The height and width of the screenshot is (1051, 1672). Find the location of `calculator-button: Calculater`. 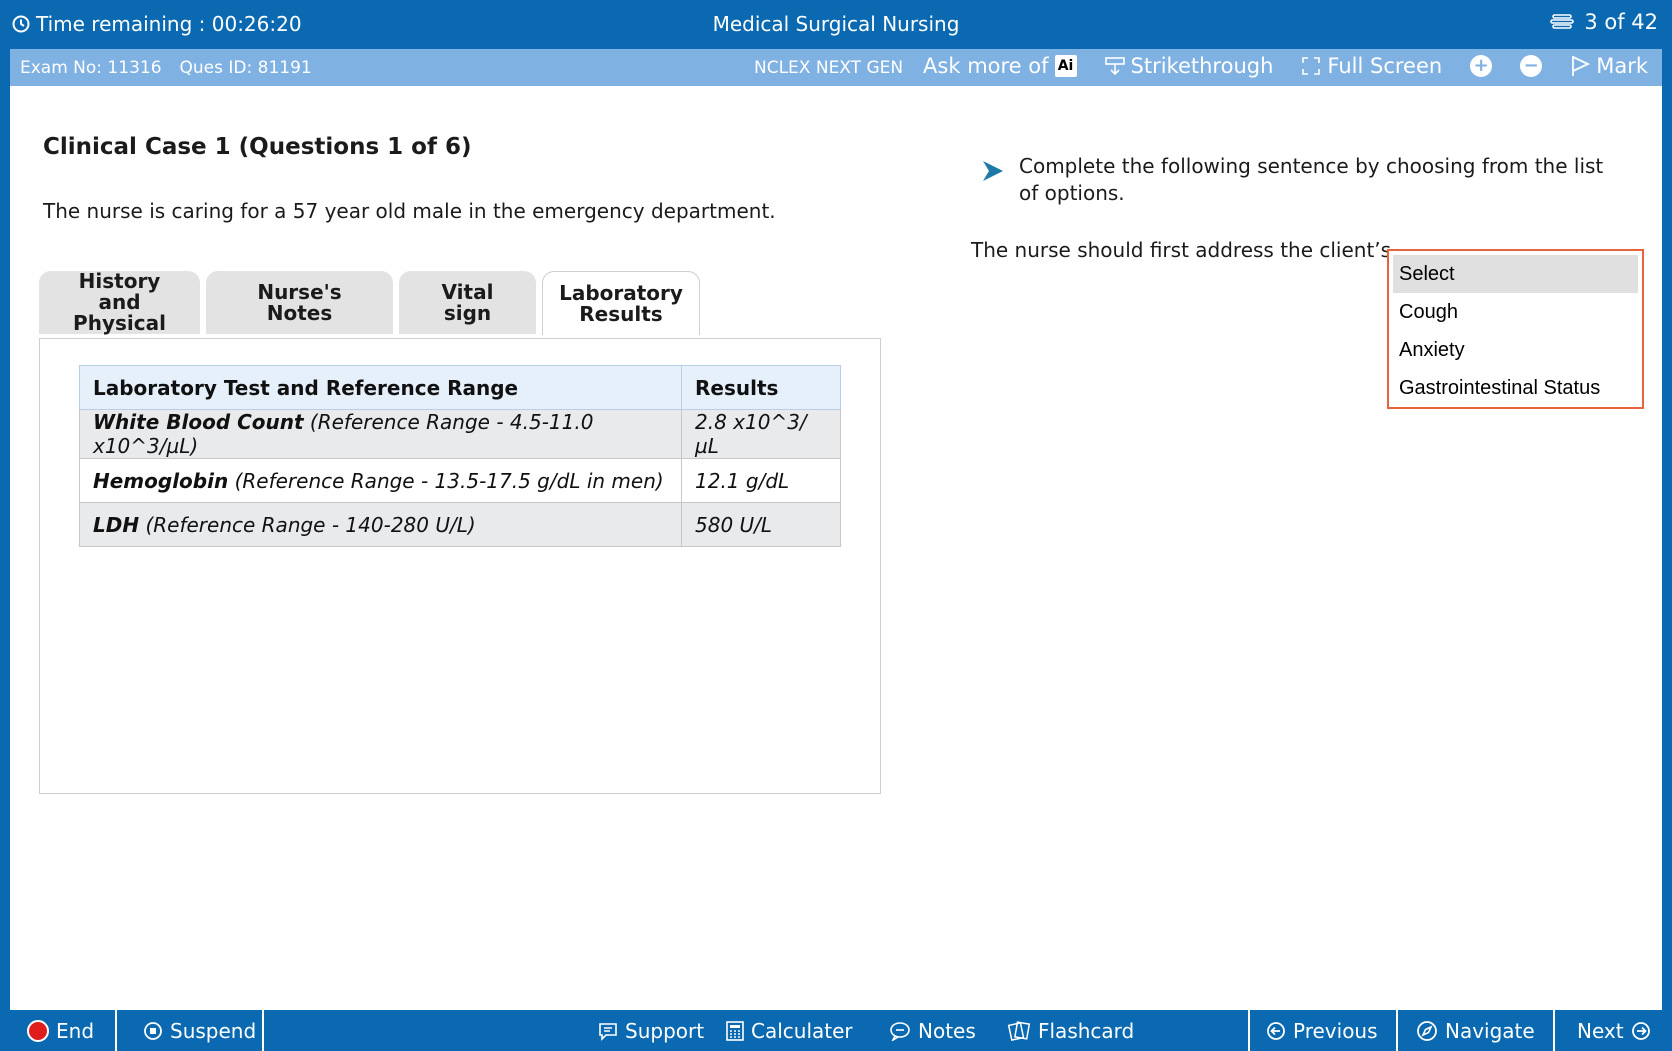

calculator-button: Calculater is located at coordinates (789, 1030).